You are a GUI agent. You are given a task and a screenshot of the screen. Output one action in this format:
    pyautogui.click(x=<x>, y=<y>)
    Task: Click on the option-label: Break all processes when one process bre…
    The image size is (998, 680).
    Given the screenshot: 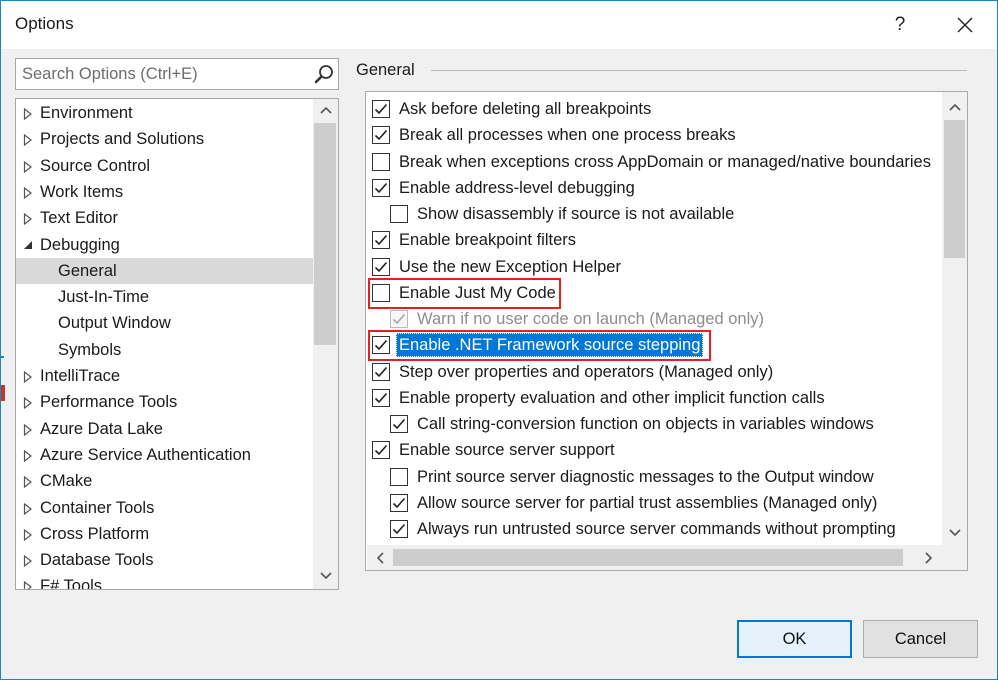 What is the action you would take?
    pyautogui.click(x=567, y=135)
    